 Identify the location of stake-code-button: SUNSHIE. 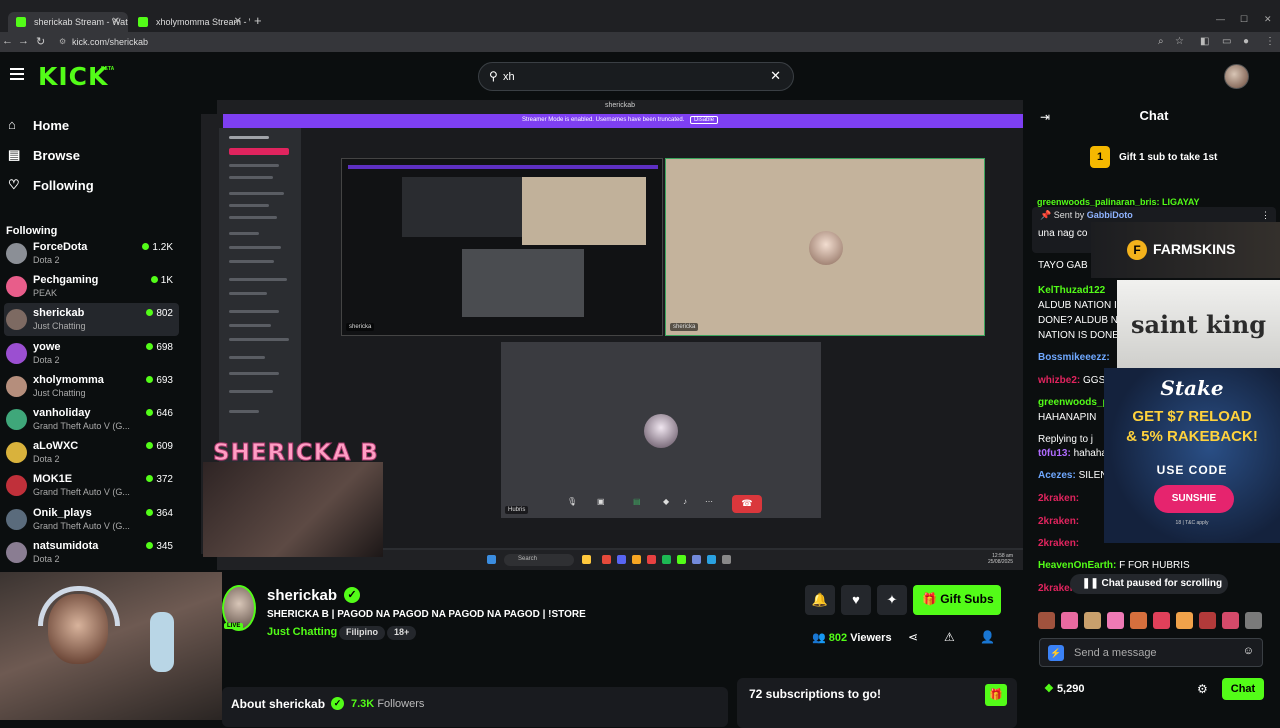
(1194, 499).